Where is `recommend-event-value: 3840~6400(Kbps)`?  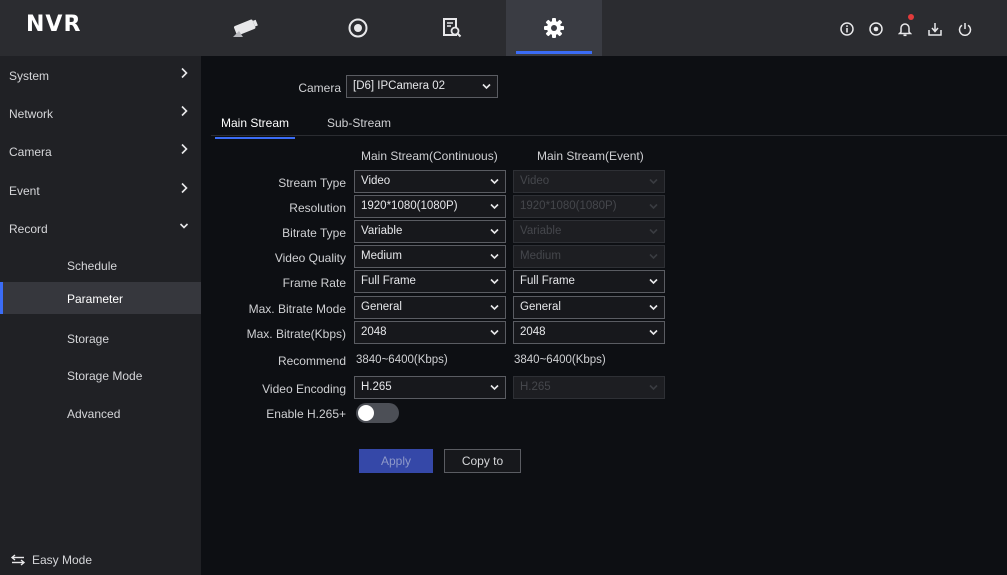 recommend-event-value: 3840~6400(Kbps) is located at coordinates (560, 360).